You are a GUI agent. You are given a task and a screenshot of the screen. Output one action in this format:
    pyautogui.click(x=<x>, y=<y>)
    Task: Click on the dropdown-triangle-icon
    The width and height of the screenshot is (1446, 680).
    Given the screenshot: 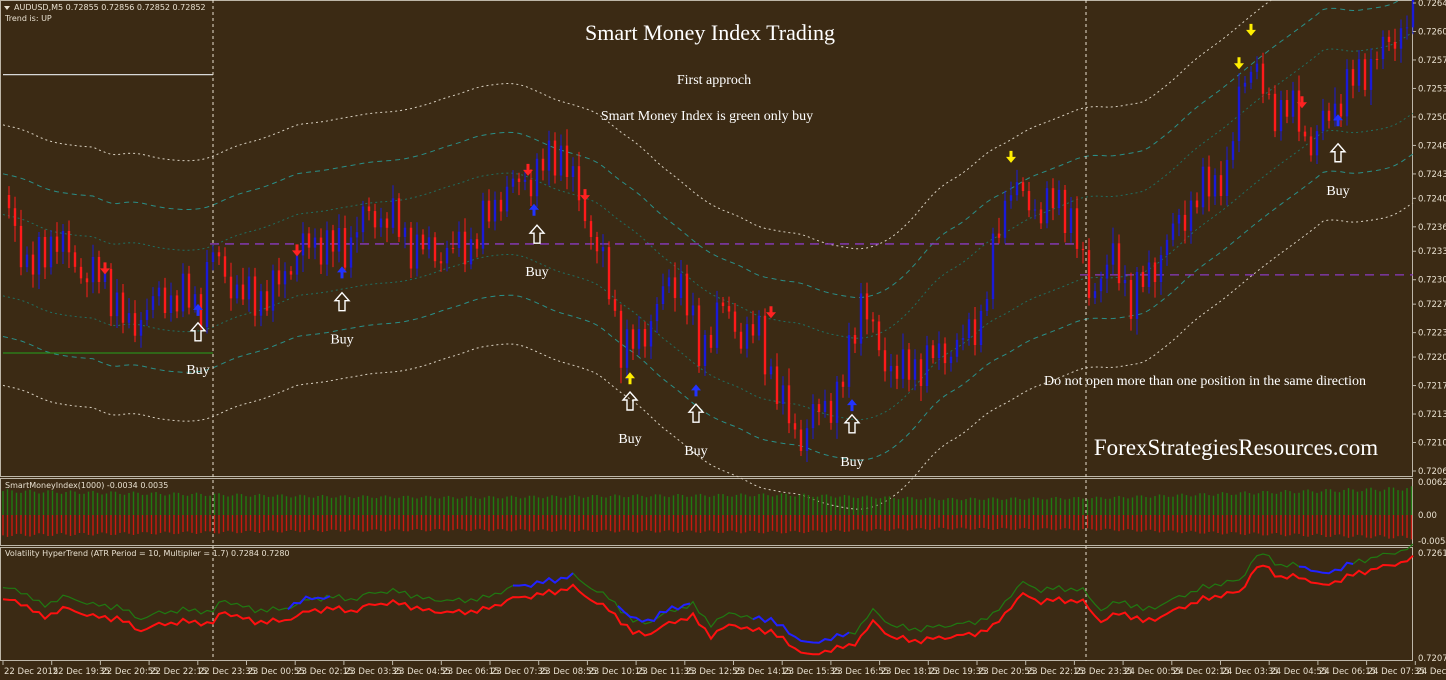 What is the action you would take?
    pyautogui.click(x=7, y=8)
    